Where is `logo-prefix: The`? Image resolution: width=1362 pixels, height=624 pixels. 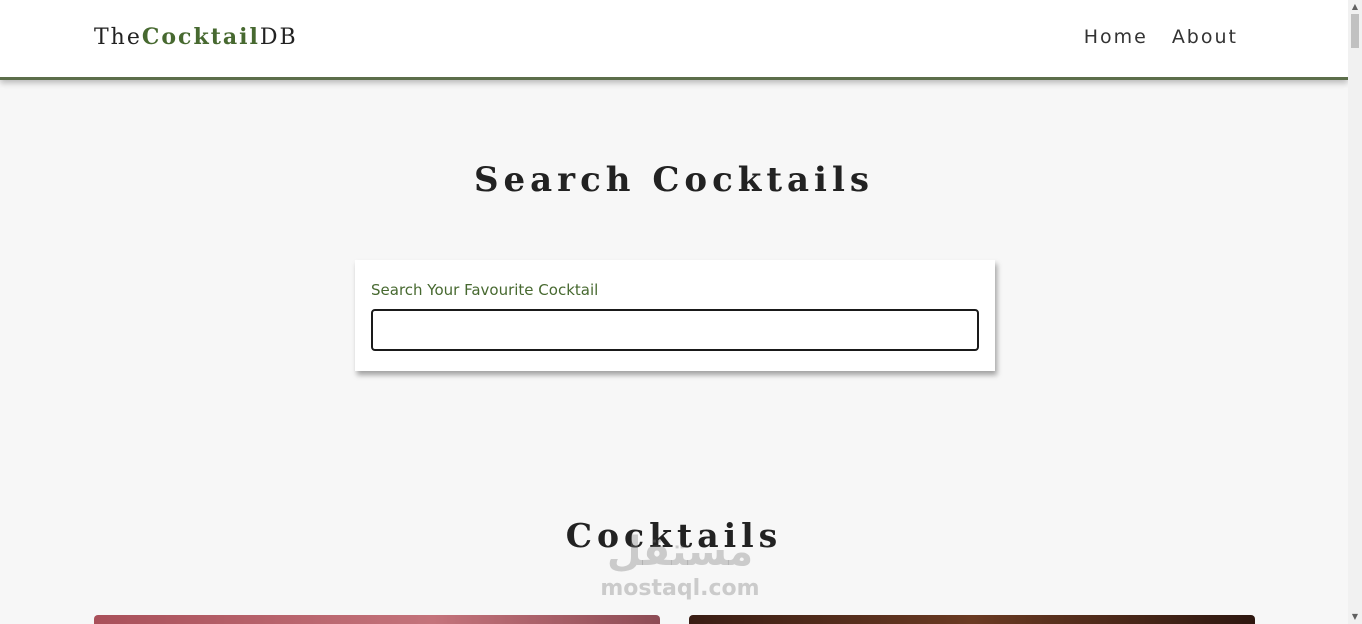
logo-prefix: The is located at coordinates (118, 37).